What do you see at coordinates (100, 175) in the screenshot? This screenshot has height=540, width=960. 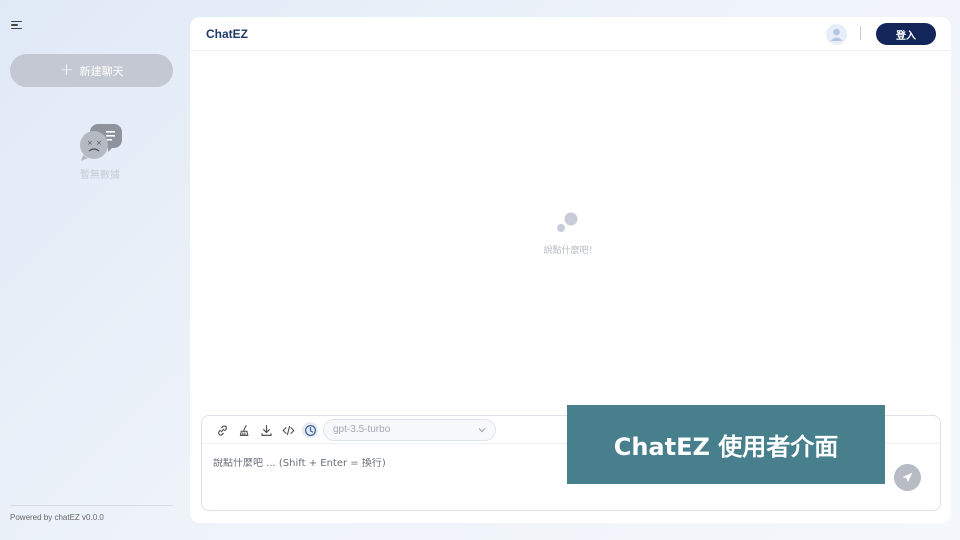 I see `empty-history-label: 暫無數據` at bounding box center [100, 175].